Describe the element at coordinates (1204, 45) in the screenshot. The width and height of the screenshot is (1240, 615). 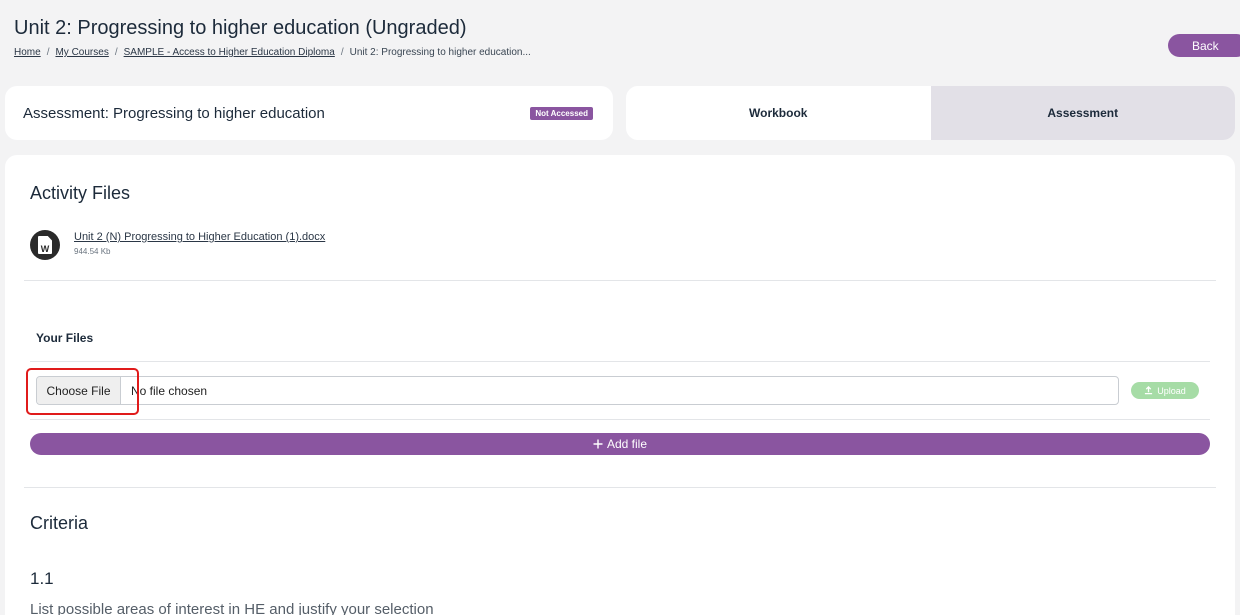
I see `back-button: Back` at that location.